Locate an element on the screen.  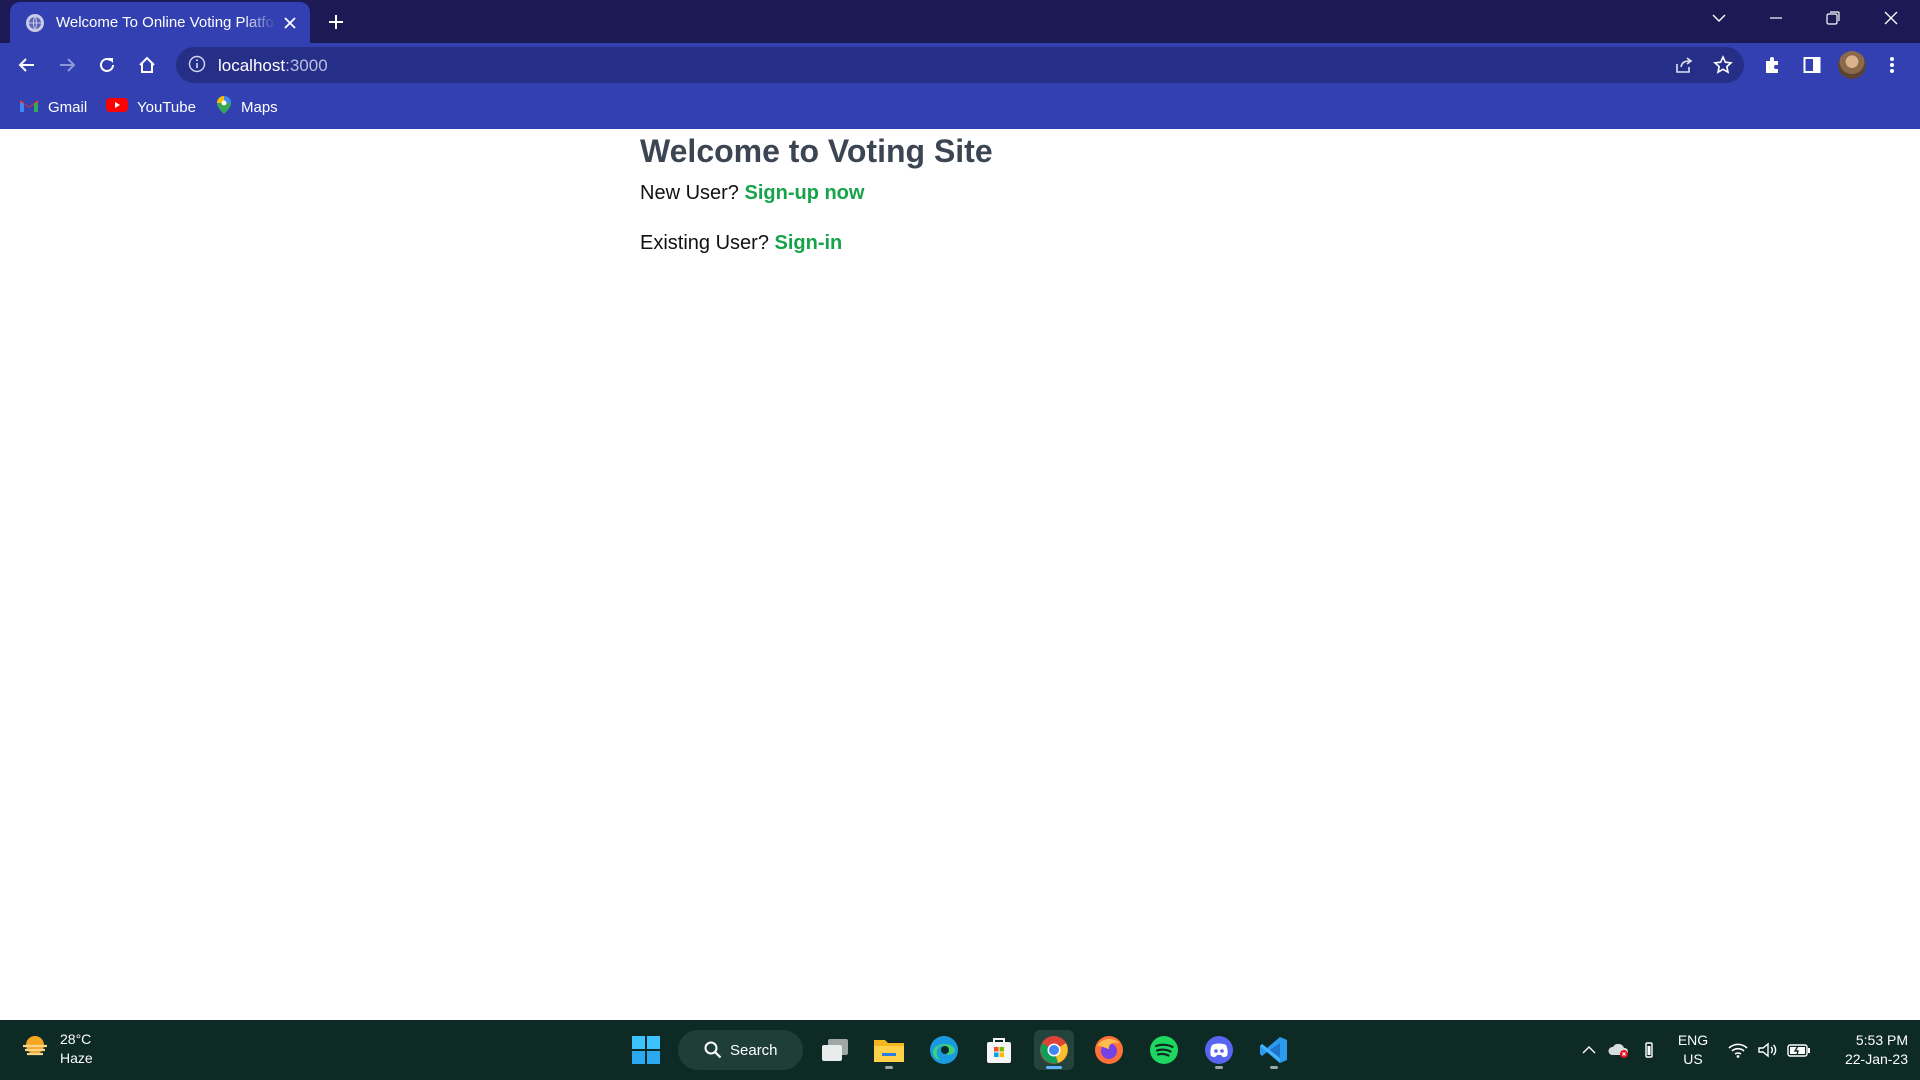
browser-tabstrip: Welcome To Online Voting Platform is located at coordinates (960, 21).